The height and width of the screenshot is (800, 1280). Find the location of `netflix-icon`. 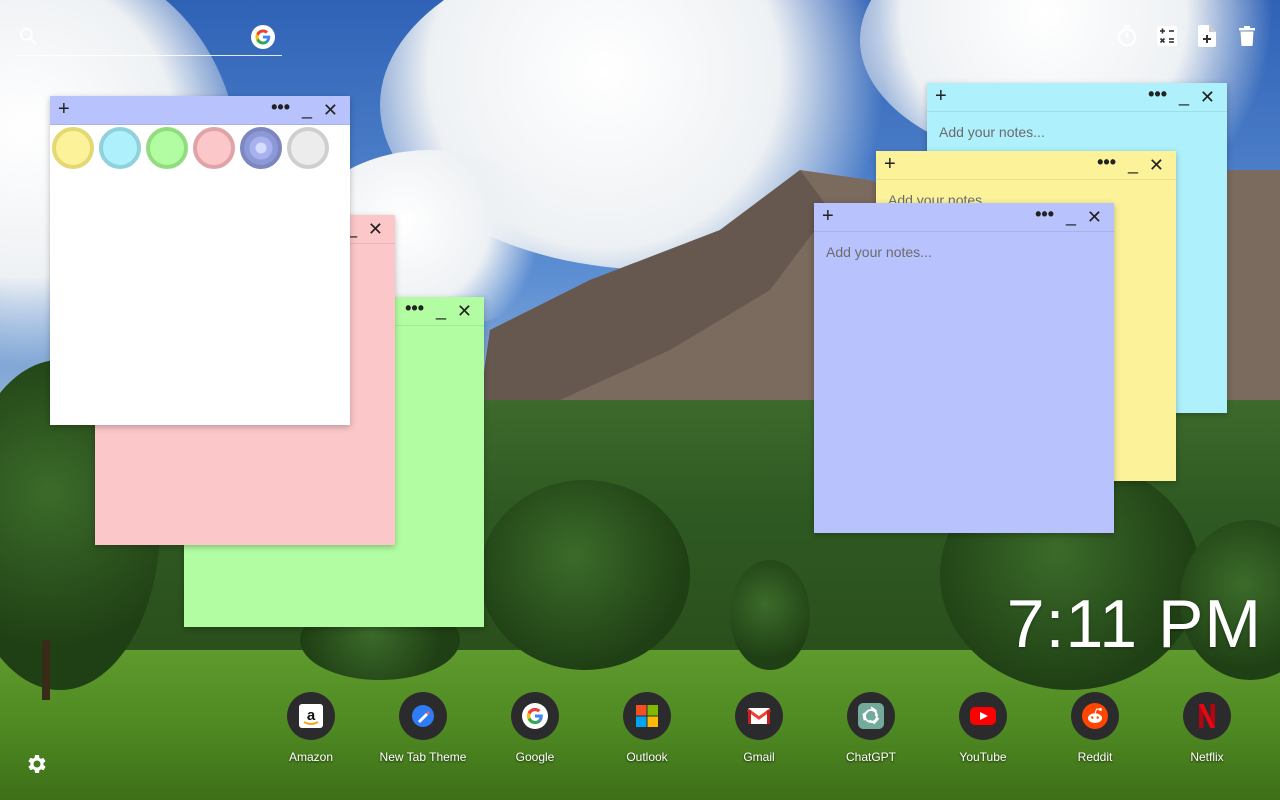

netflix-icon is located at coordinates (1207, 716).